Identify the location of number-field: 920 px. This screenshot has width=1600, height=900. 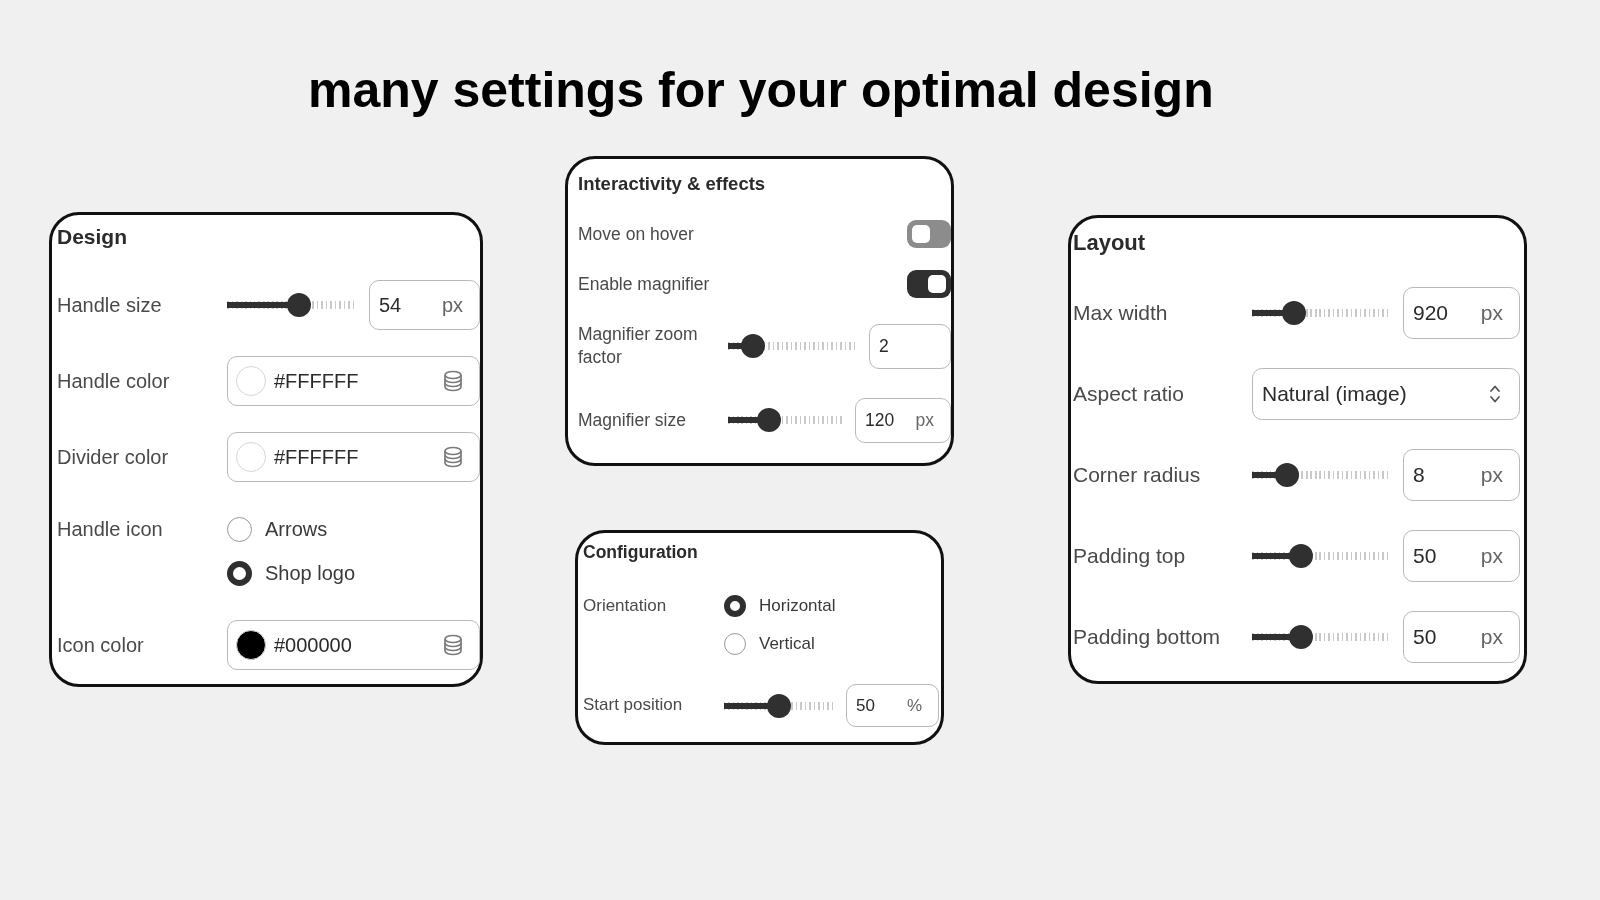
(1461, 313).